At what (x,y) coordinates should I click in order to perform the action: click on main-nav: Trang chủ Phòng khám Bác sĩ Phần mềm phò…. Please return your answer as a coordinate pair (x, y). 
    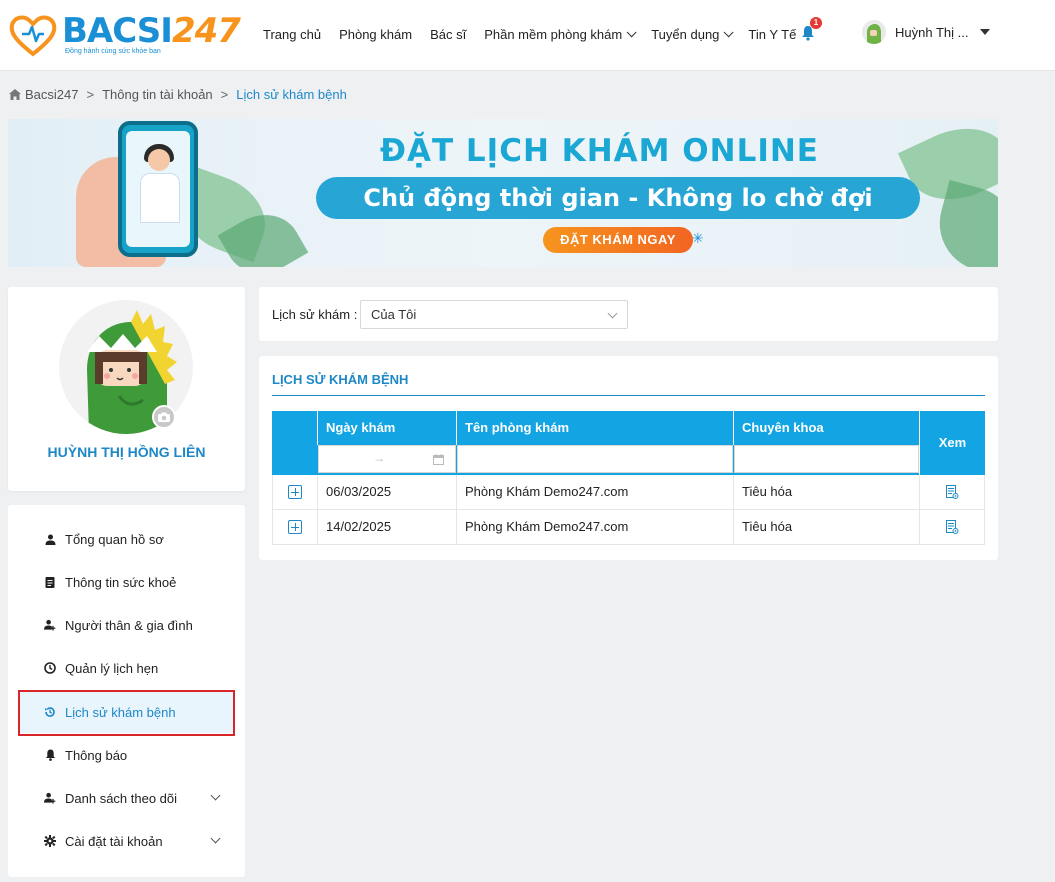
    Looking at the image, I should click on (538, 34).